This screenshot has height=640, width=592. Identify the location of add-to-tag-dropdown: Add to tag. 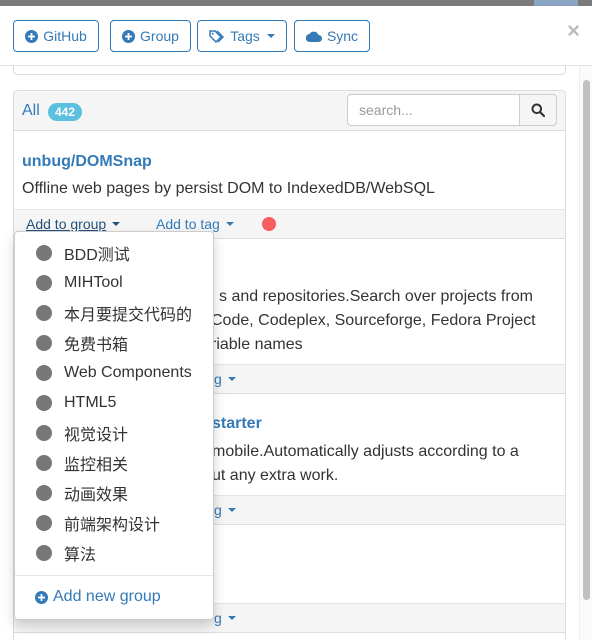
(195, 224).